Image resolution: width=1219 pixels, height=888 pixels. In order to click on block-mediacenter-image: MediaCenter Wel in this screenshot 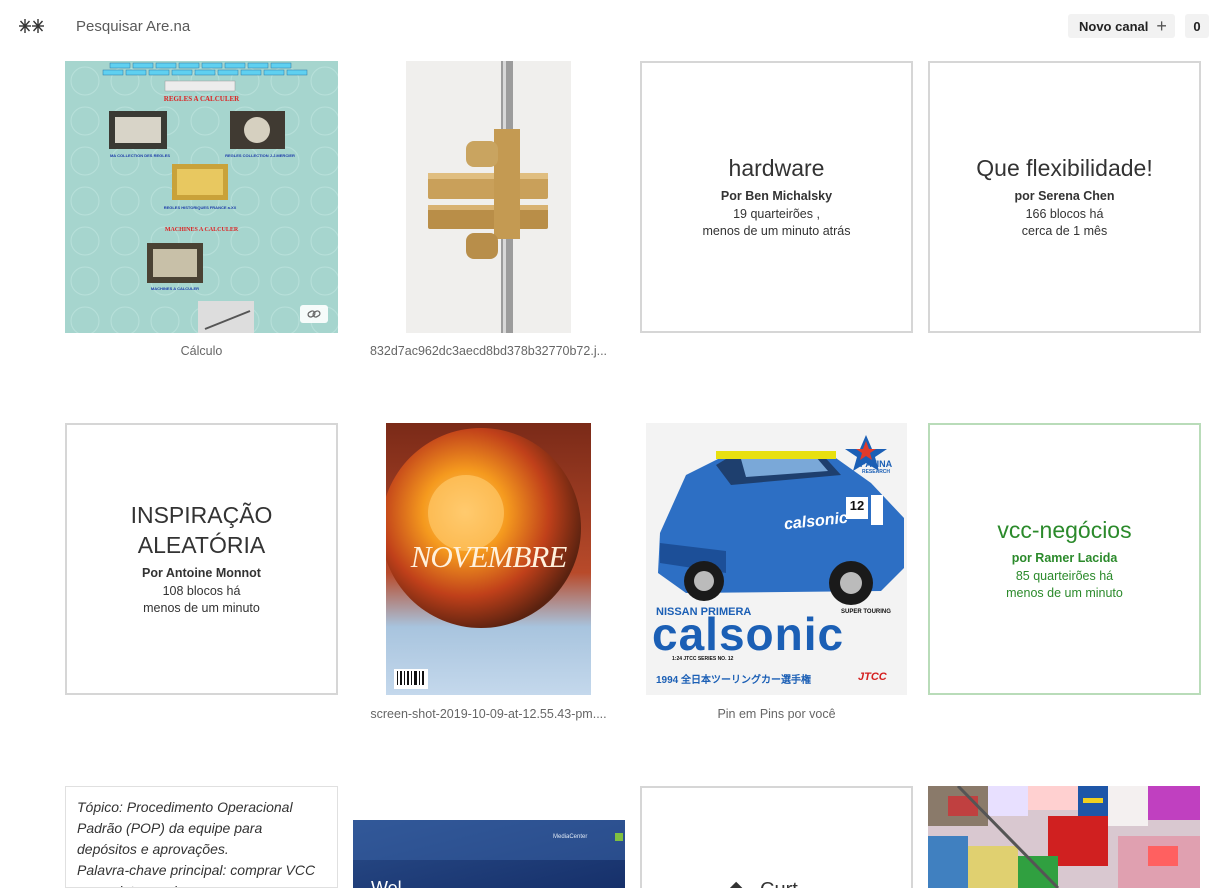, I will do `click(489, 854)`.